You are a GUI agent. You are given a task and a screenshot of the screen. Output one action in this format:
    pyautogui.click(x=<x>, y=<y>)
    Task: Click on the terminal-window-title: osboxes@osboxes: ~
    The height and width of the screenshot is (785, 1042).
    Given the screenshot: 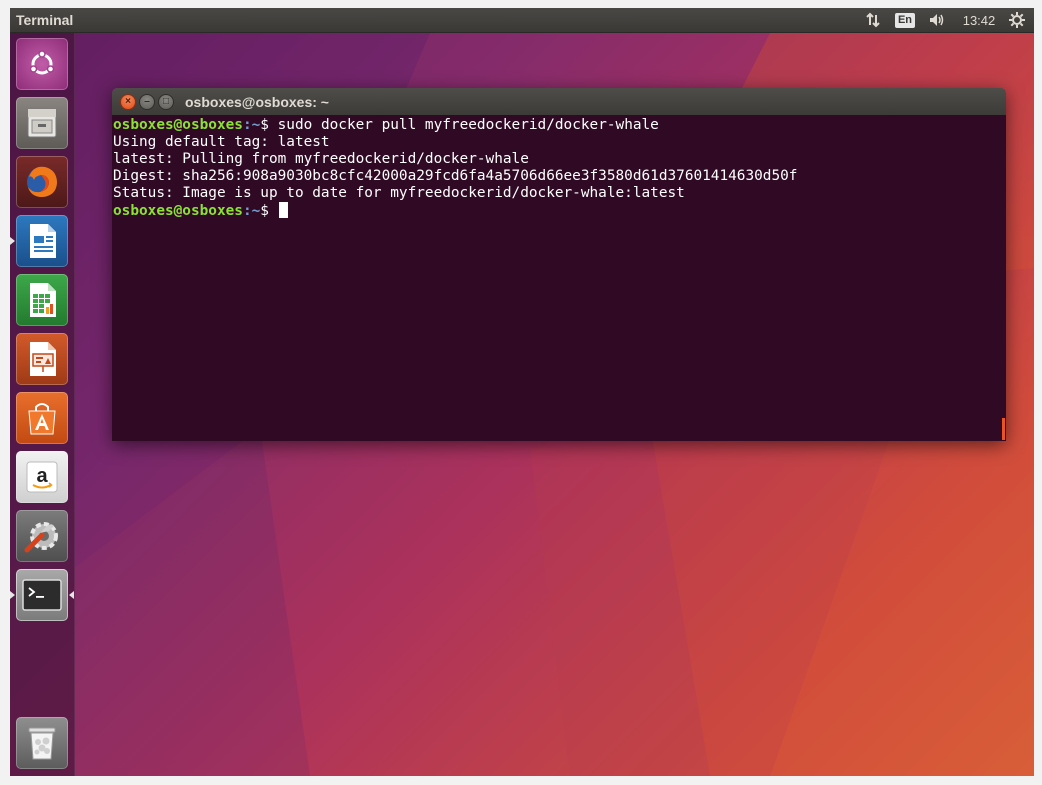 What is the action you would take?
    pyautogui.click(x=257, y=102)
    